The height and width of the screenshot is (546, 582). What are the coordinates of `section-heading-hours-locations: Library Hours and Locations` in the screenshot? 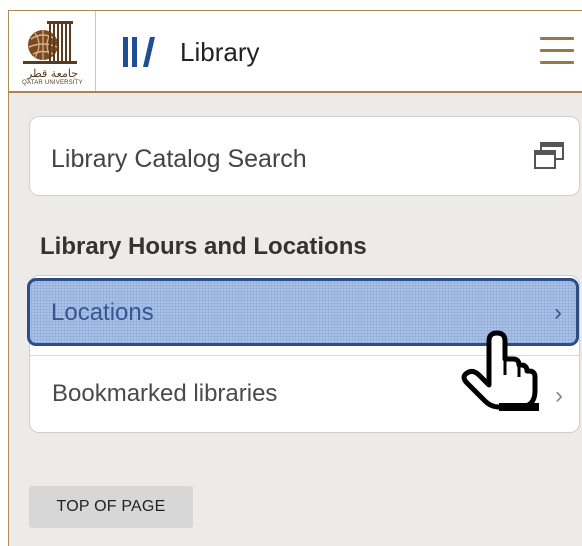 It's located at (203, 246).